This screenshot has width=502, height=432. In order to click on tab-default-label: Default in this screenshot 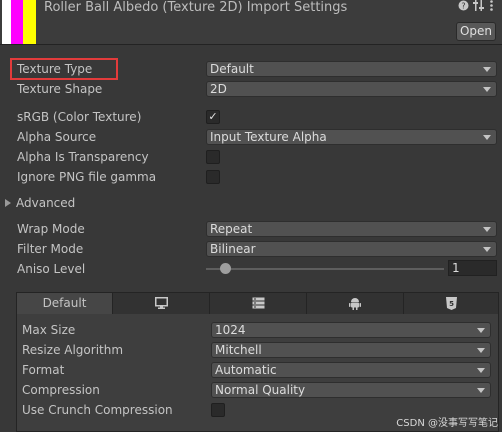, I will do `click(64, 303)`.